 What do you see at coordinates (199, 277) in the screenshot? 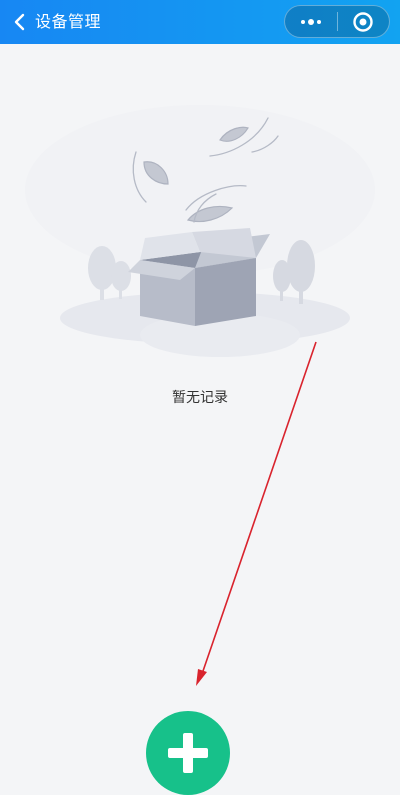
I see `open-box` at bounding box center [199, 277].